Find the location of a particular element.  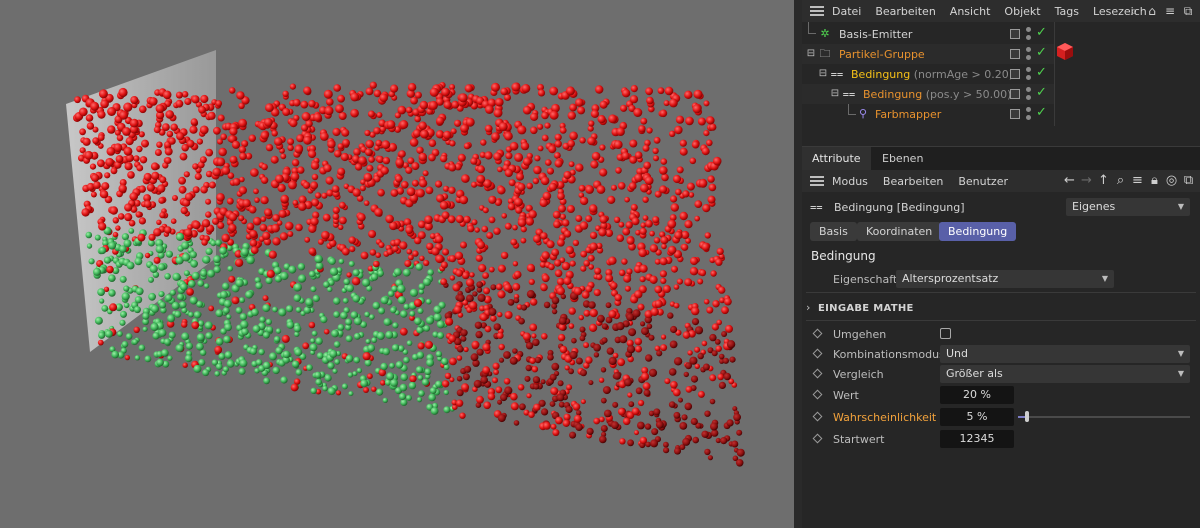

panel-splitter is located at coordinates (798, 264).